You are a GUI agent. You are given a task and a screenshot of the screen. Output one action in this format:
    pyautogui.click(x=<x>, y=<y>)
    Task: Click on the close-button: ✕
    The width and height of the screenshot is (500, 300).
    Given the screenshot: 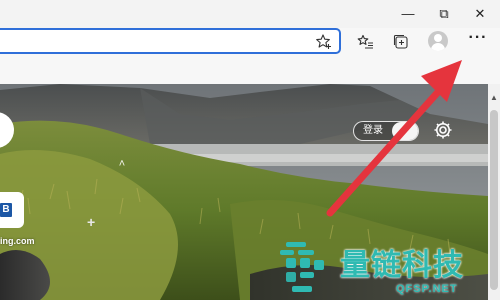 What is the action you would take?
    pyautogui.click(x=480, y=13)
    